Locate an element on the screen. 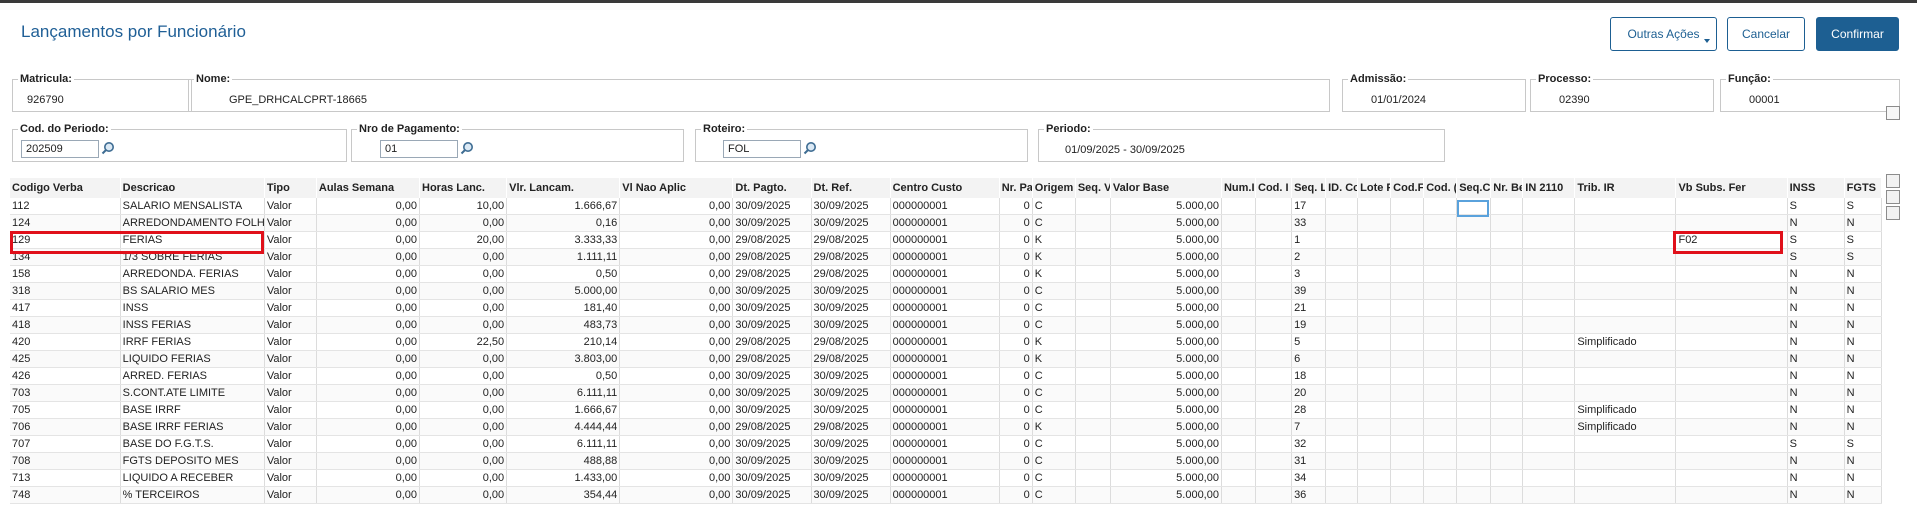 This screenshot has height=508, width=1917. table-cell: 34 is located at coordinates (1309, 478).